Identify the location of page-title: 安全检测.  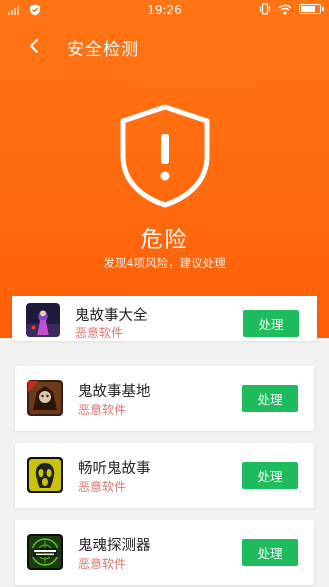
(103, 50).